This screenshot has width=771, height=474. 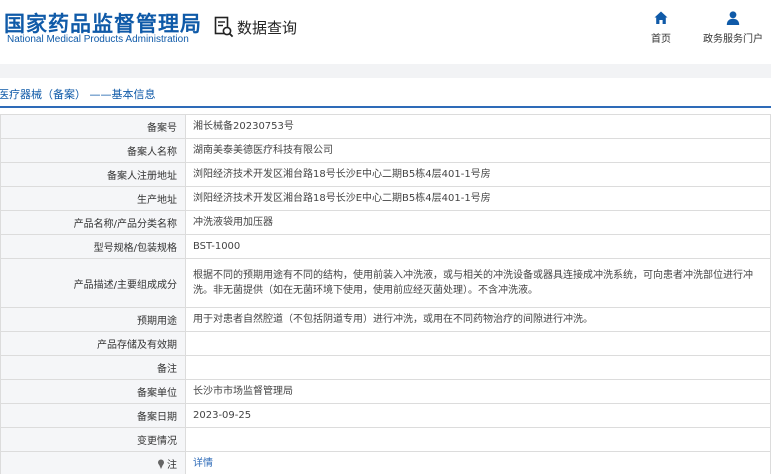 I want to click on row-value: 湘长械备20230753号, so click(x=478, y=126).